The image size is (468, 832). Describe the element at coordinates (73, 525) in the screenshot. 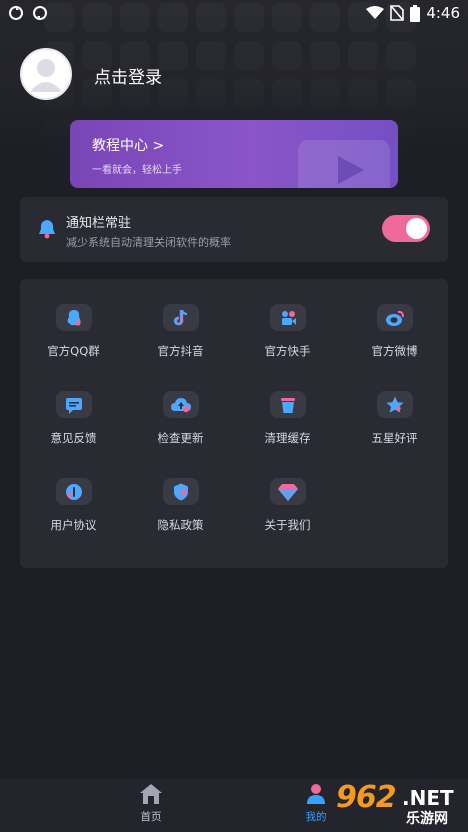

I see `menu-item-label: 用户协议` at that location.